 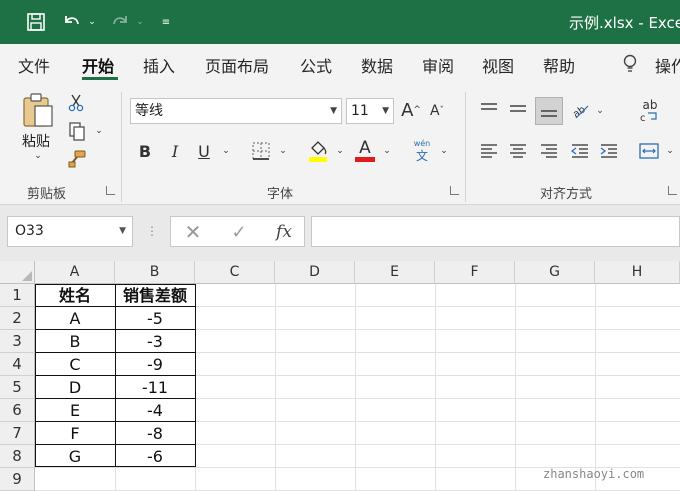 What do you see at coordinates (437, 111) in the screenshot?
I see `shrink-font-button: Aˇ` at bounding box center [437, 111].